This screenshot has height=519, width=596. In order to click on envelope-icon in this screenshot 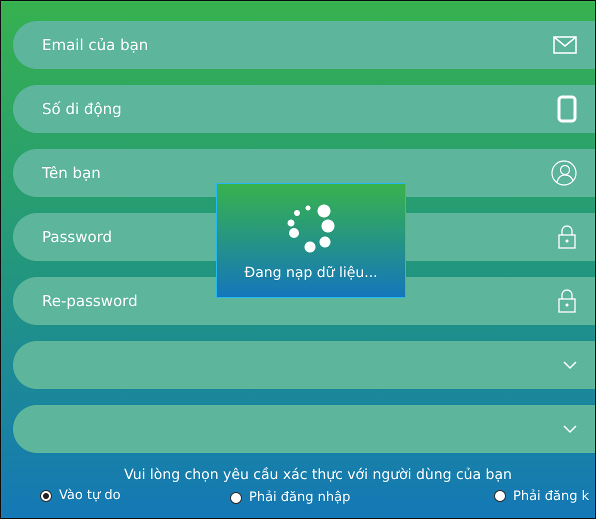, I will do `click(565, 45)`.